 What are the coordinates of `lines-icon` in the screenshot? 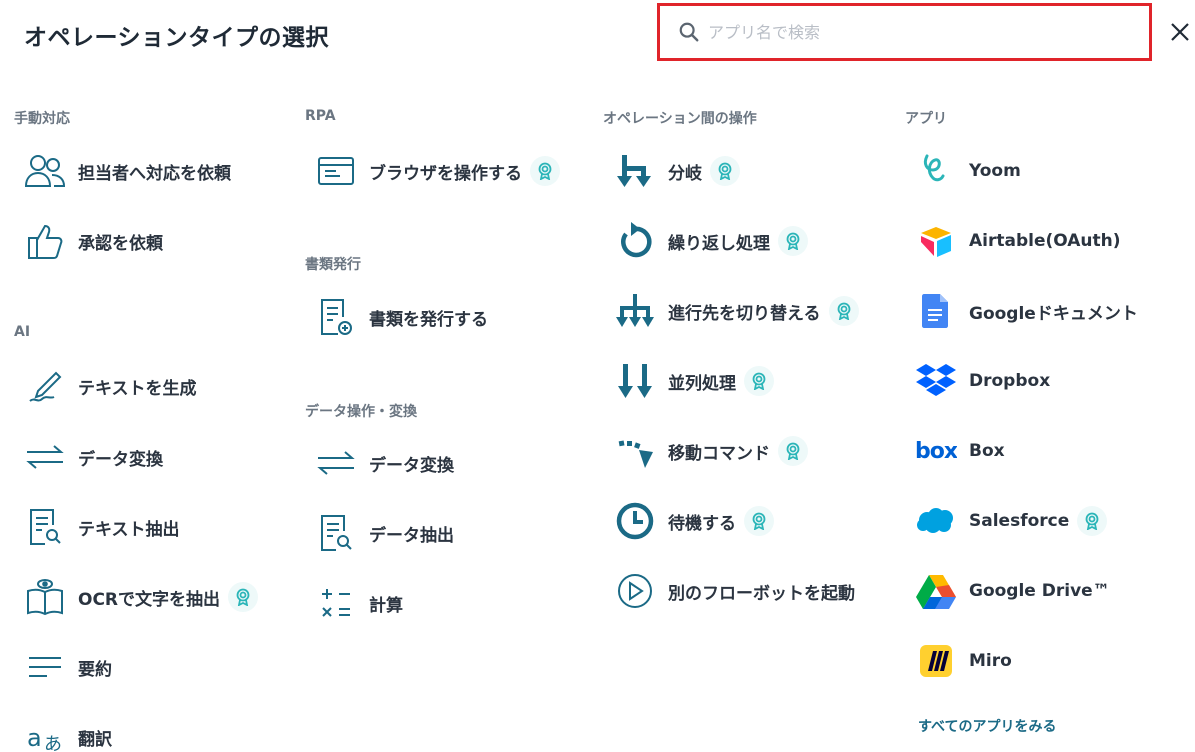 It's located at (45, 667).